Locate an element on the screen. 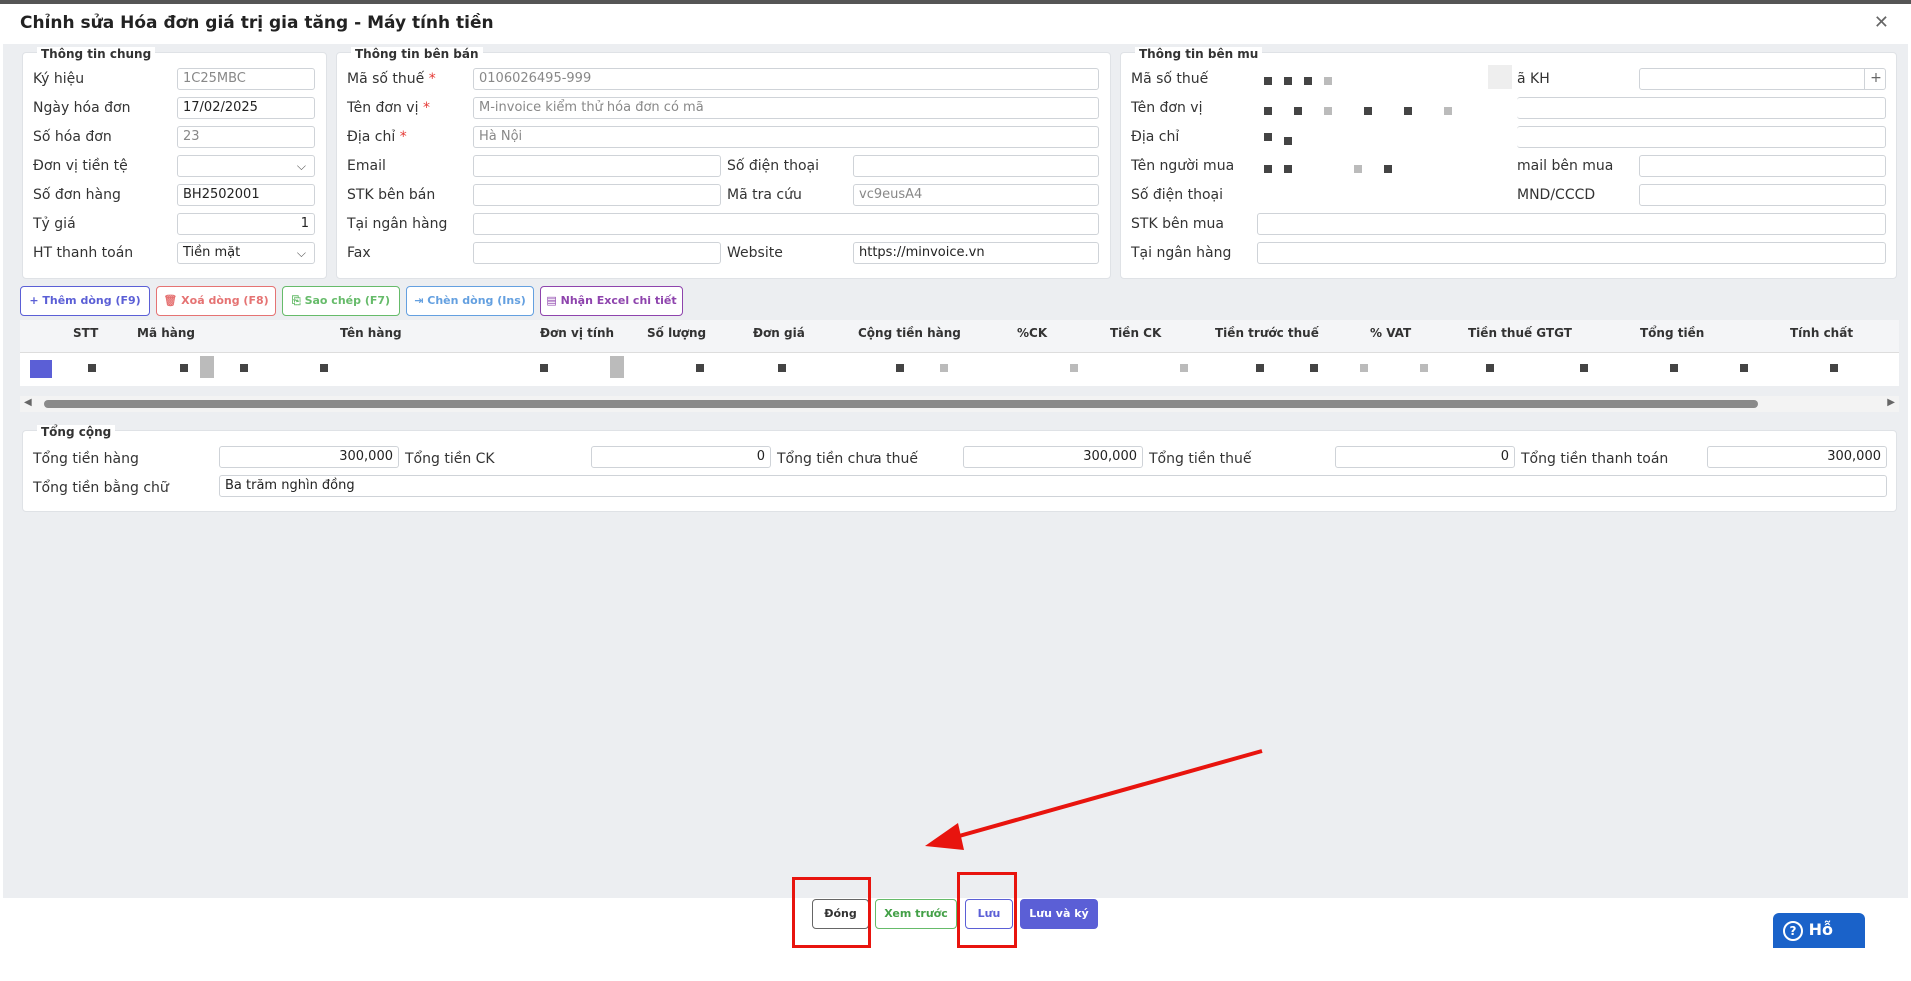 This screenshot has height=981, width=1911. arrow-shaft is located at coordinates (1107, 794).